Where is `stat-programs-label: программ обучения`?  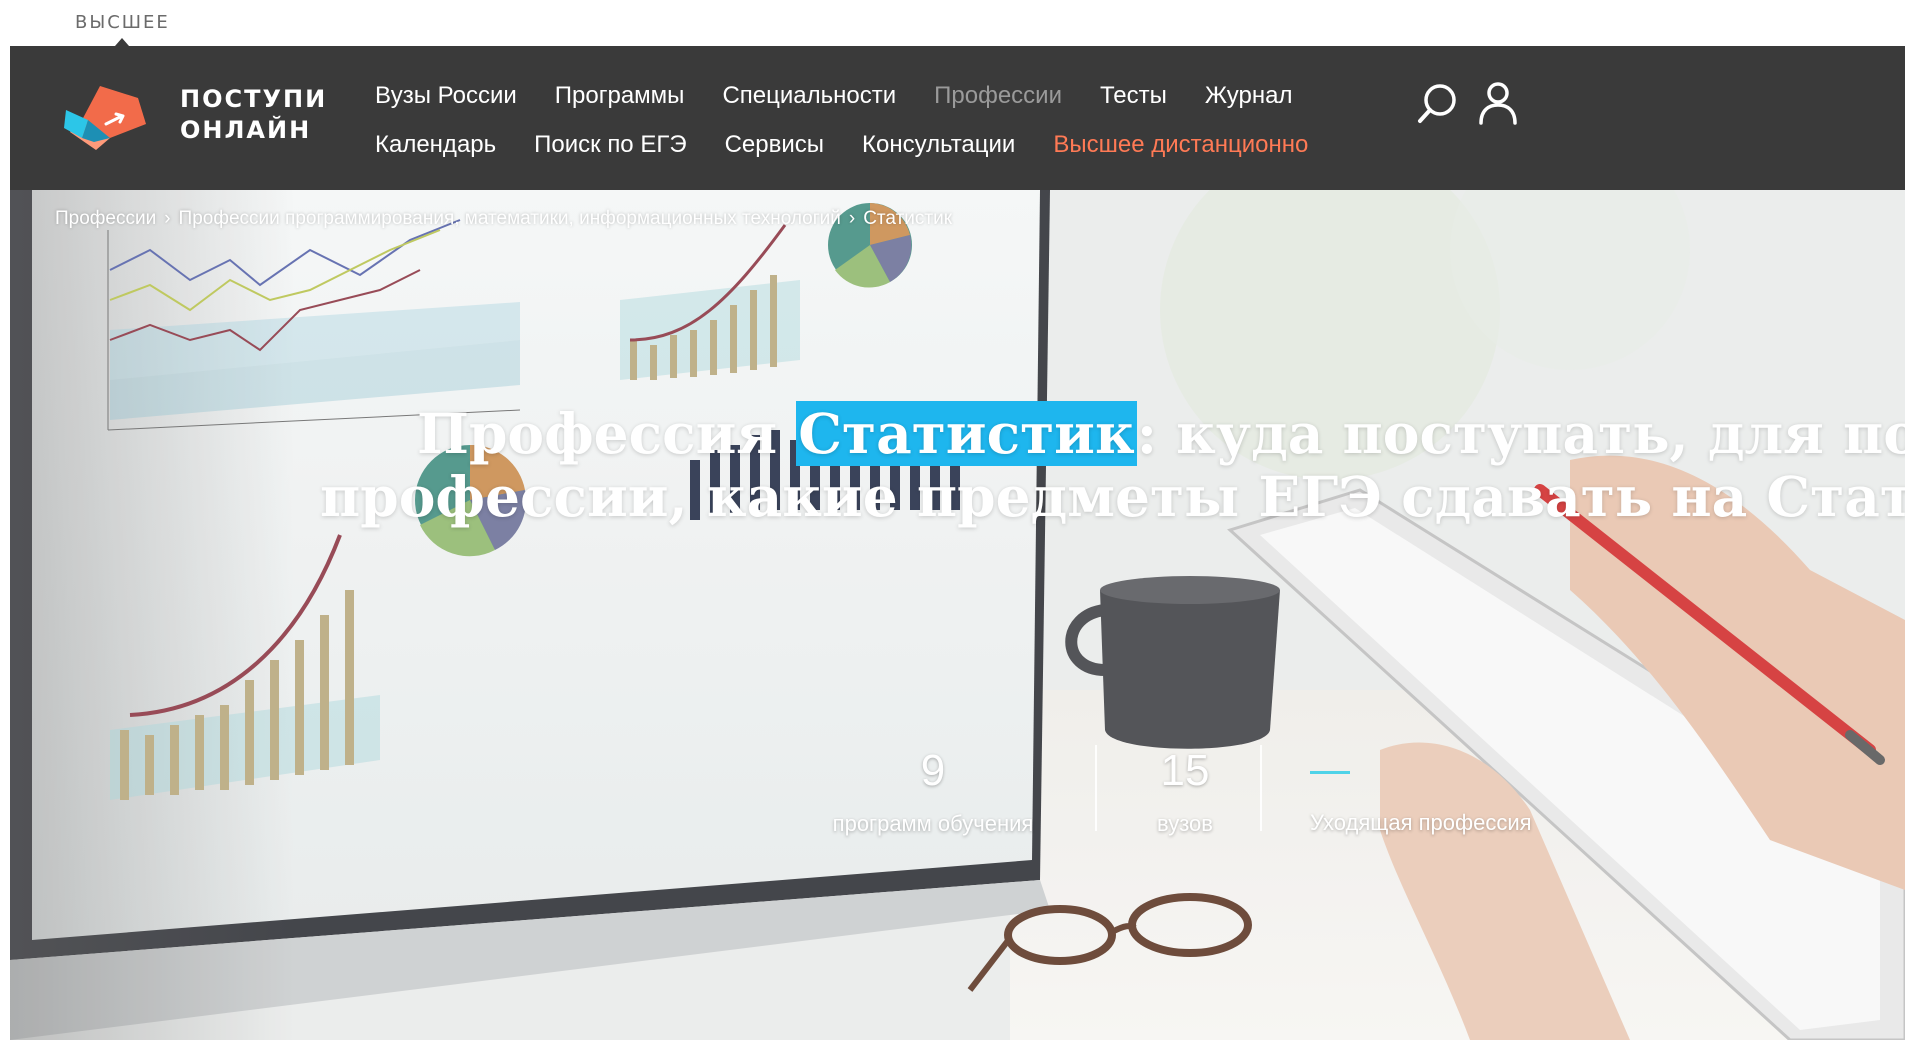 stat-programs-label: программ обучения is located at coordinates (933, 823).